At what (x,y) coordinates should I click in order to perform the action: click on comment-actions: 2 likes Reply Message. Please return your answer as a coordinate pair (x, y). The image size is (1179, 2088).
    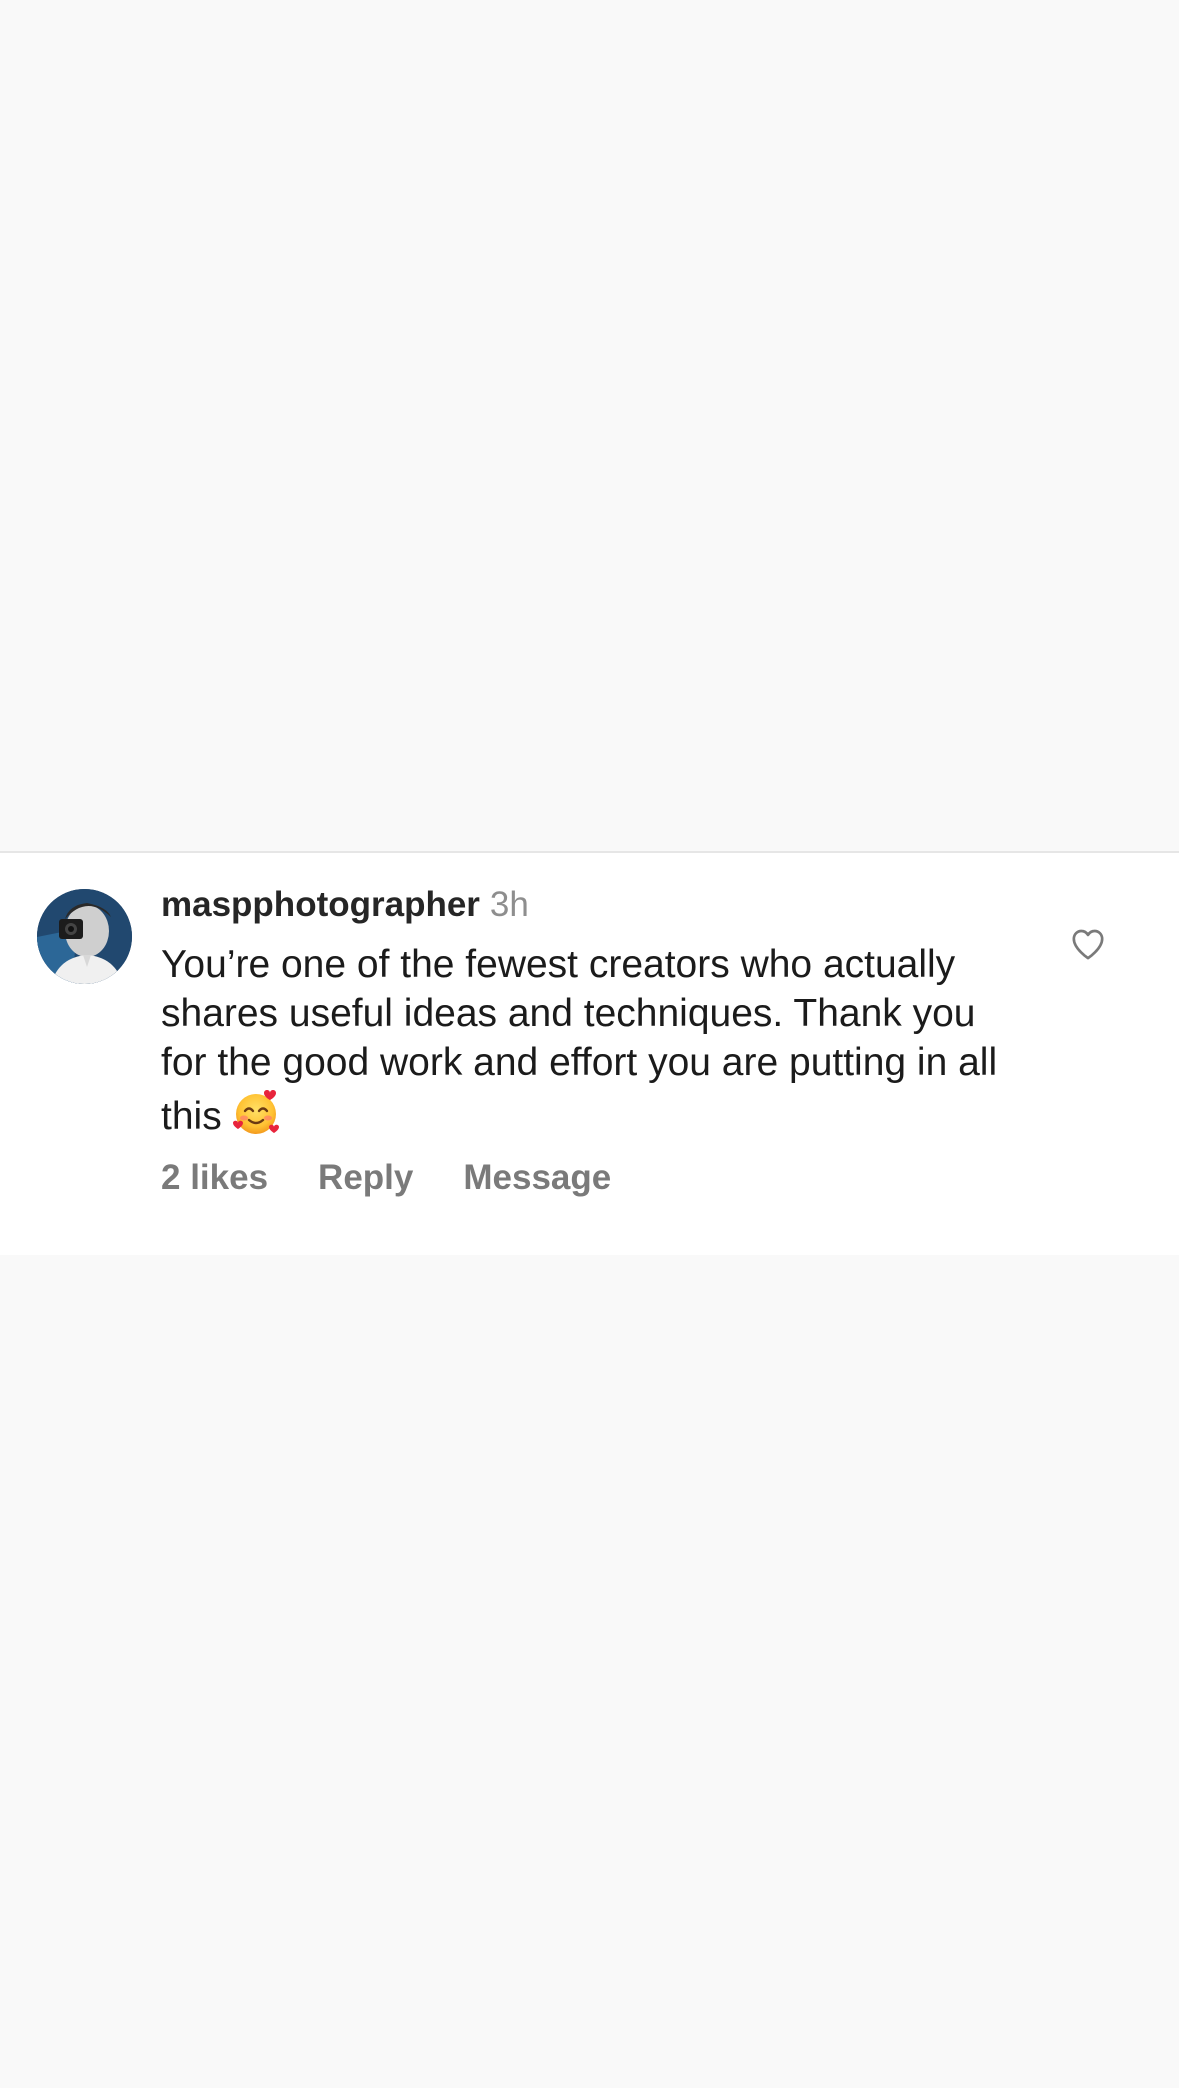
    Looking at the image, I should click on (386, 1178).